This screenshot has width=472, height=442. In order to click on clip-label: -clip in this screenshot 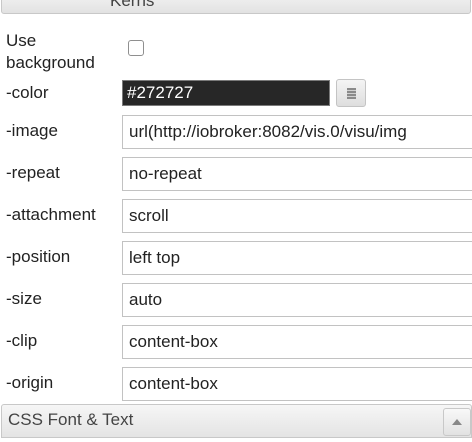, I will do `click(22, 340)`.